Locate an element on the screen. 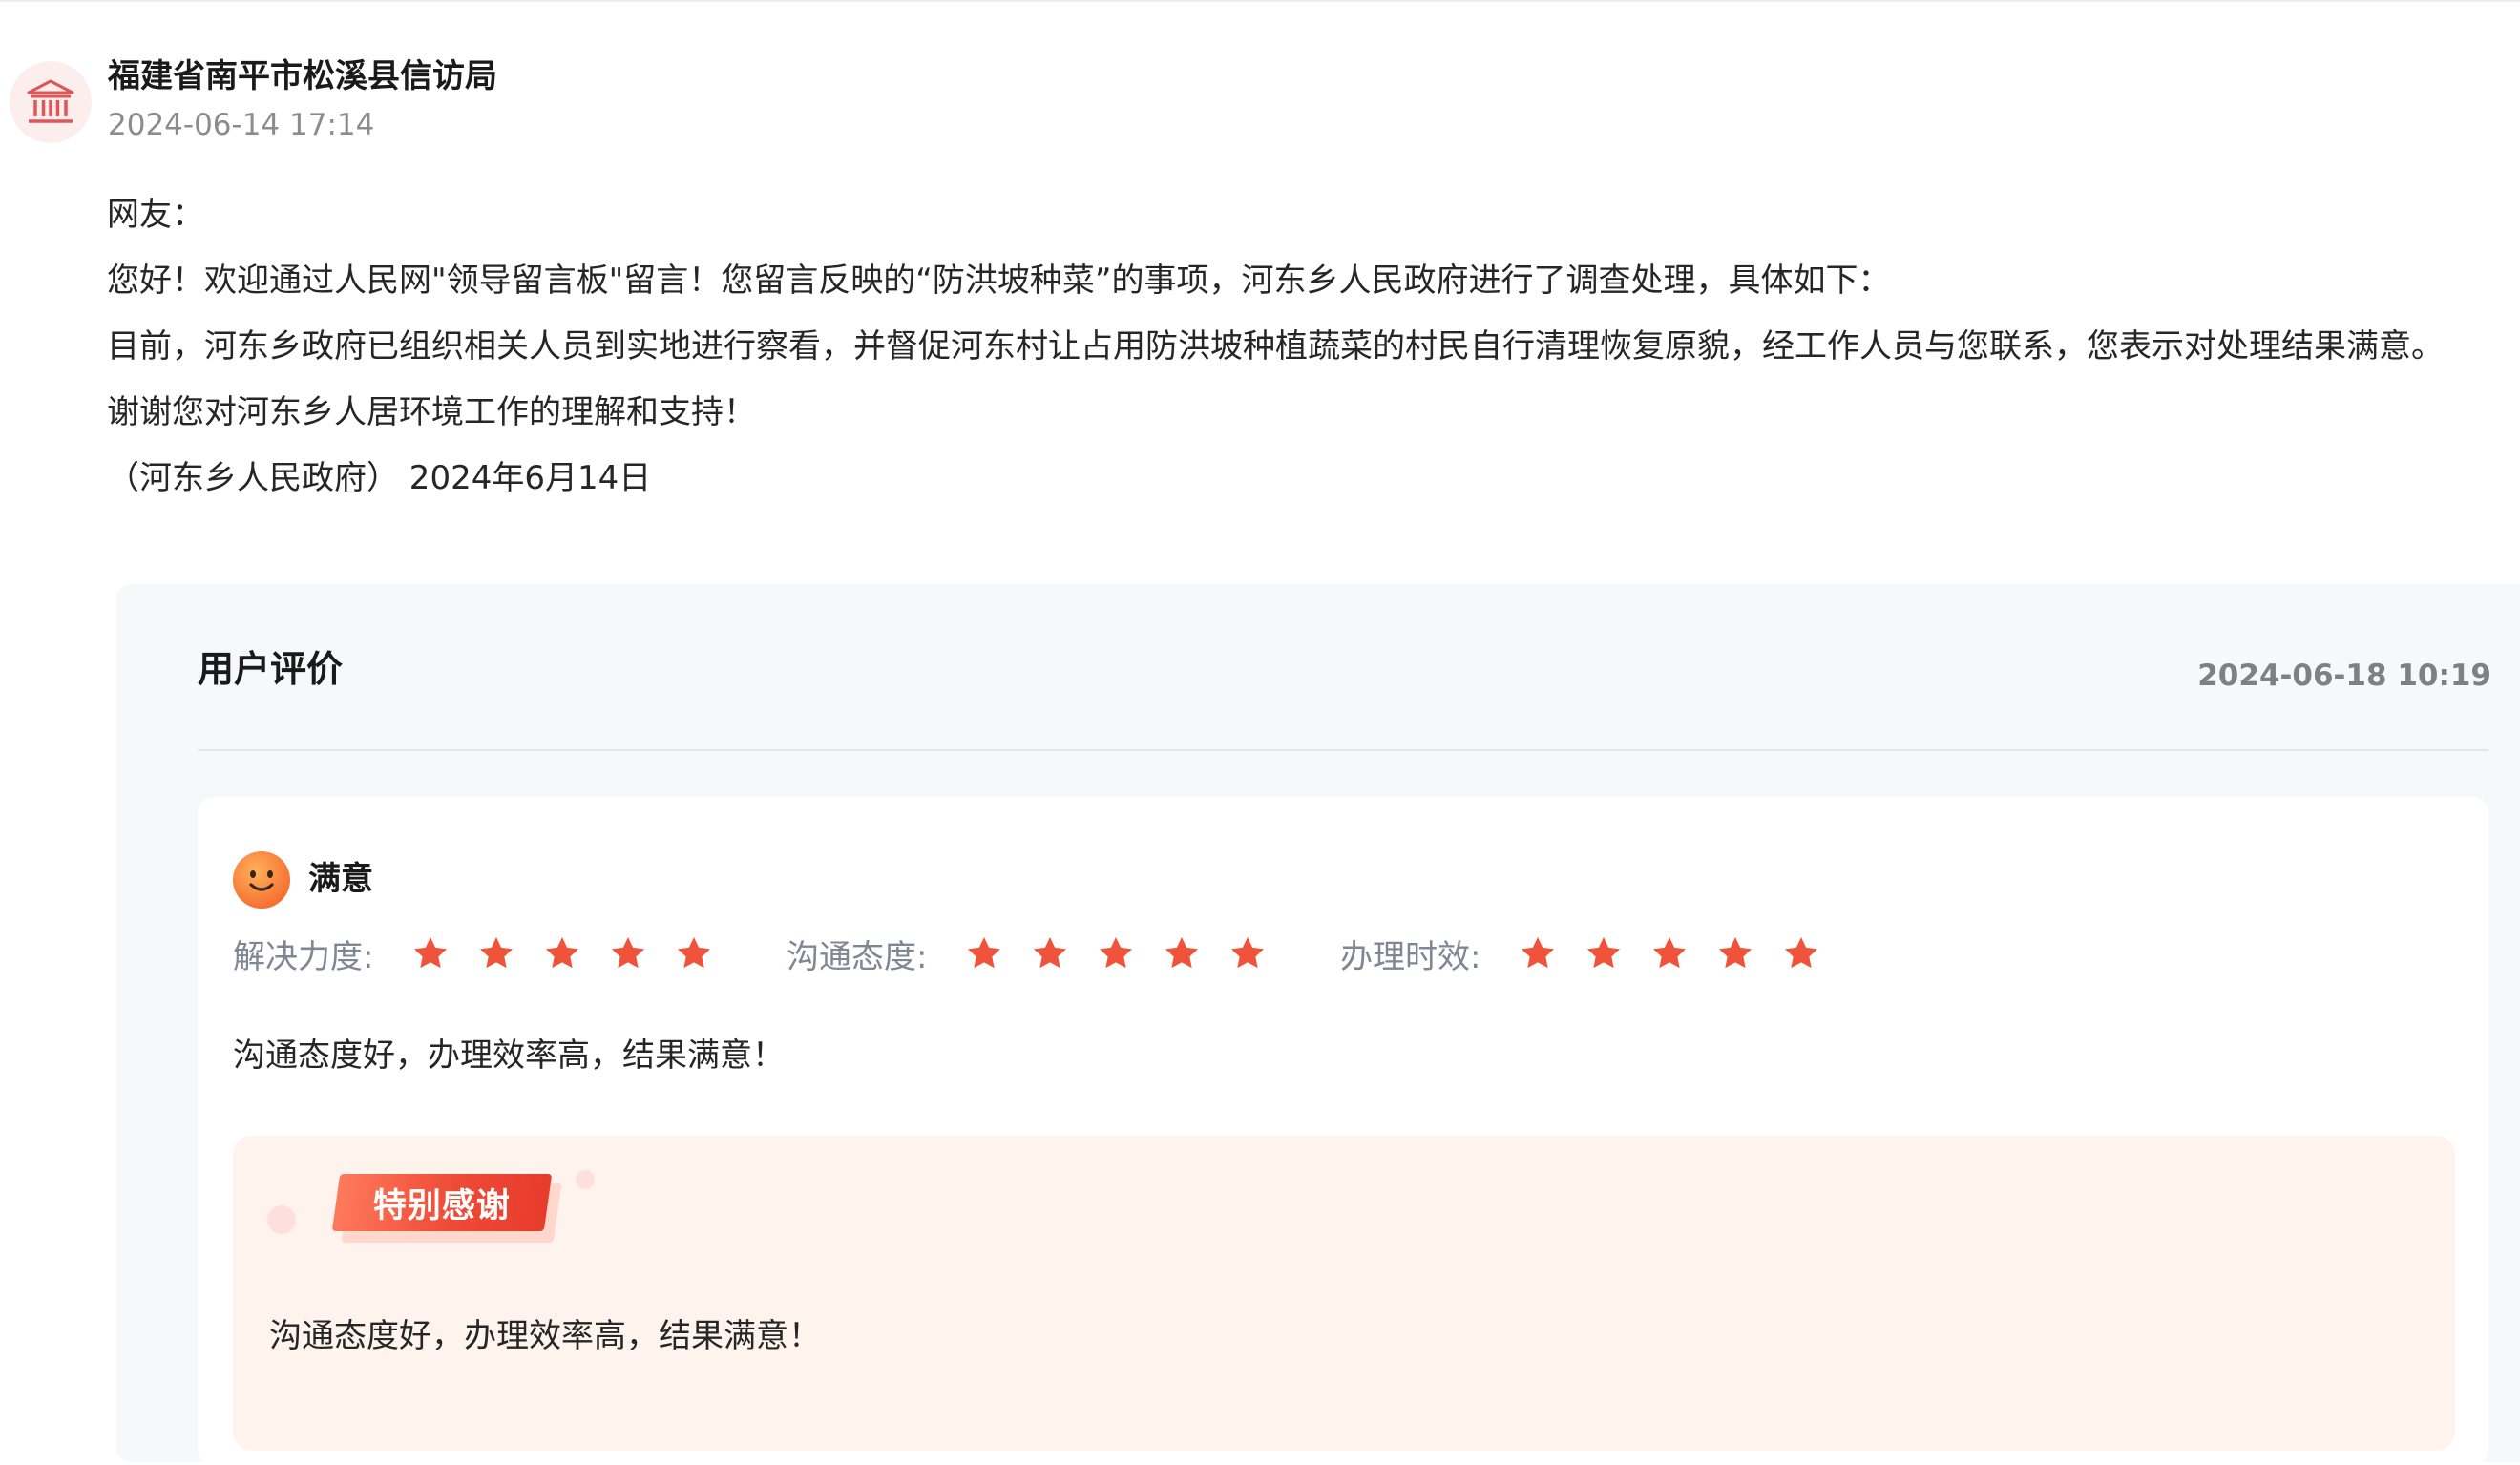 The image size is (2520, 1465). rating-resolution: 解决力度: is located at coordinates (487, 953).